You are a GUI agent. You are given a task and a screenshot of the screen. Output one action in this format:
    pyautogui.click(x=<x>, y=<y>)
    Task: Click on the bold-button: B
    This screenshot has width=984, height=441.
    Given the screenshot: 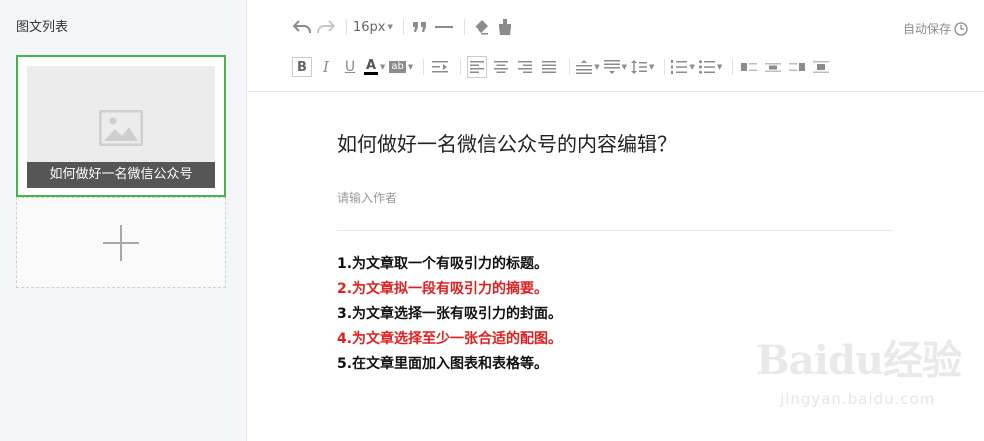 What is the action you would take?
    pyautogui.click(x=302, y=67)
    